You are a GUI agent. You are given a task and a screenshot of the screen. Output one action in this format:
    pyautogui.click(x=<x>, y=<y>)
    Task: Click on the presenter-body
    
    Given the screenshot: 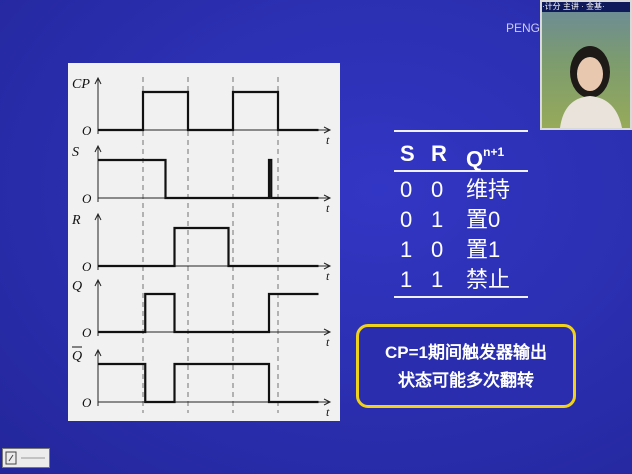 What is the action you would take?
    pyautogui.click(x=591, y=112)
    